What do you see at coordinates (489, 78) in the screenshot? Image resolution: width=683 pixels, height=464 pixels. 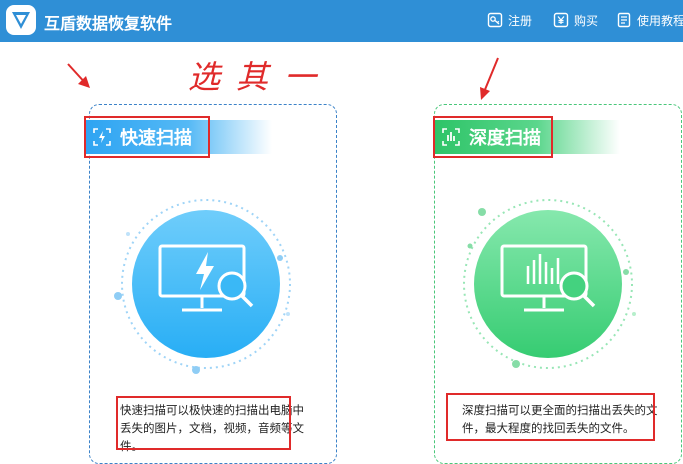 I see `annotation-arrow-right` at bounding box center [489, 78].